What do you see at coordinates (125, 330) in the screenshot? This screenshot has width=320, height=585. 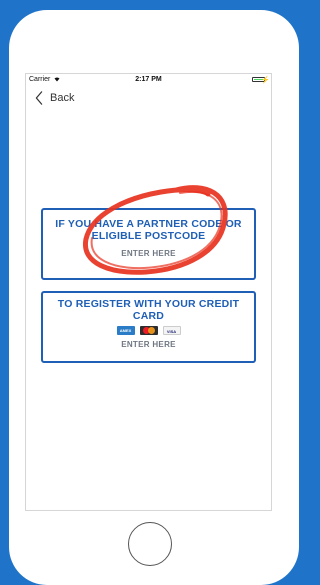 I see `amex-logo: AMEX` at bounding box center [125, 330].